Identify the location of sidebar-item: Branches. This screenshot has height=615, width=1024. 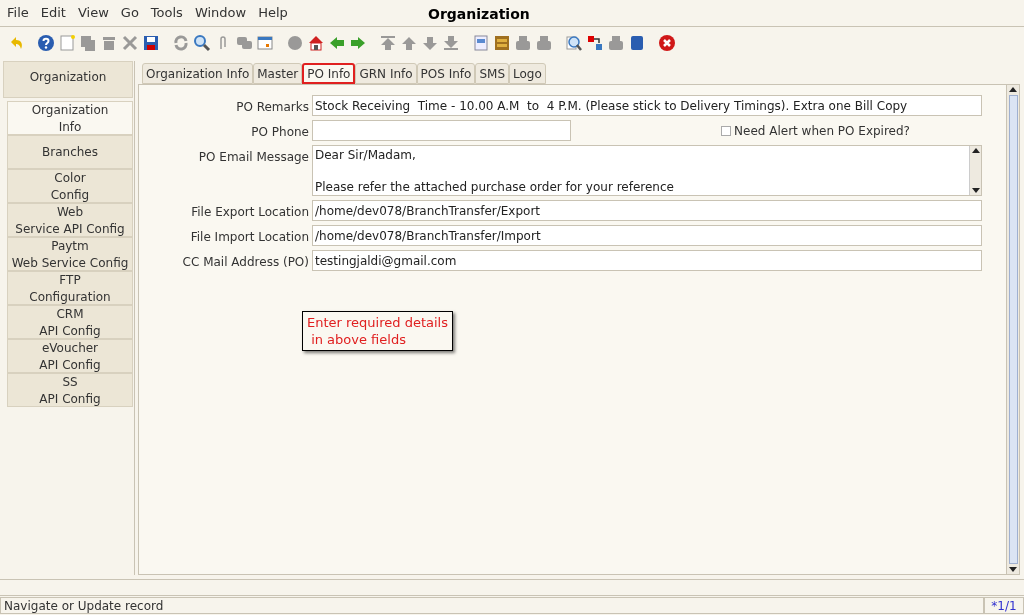
(70, 152).